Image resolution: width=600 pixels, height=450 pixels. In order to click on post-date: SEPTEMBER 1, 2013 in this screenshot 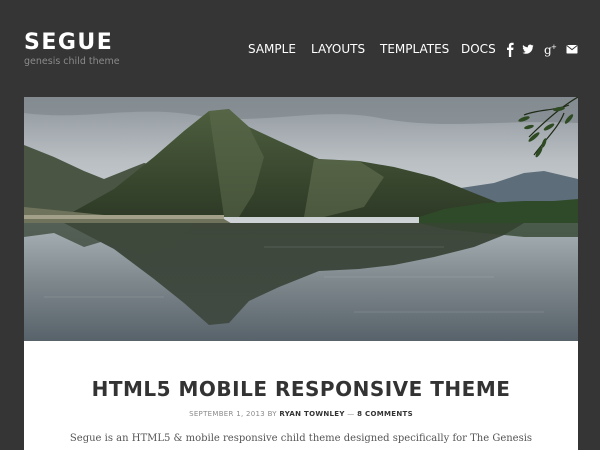, I will do `click(227, 414)`.